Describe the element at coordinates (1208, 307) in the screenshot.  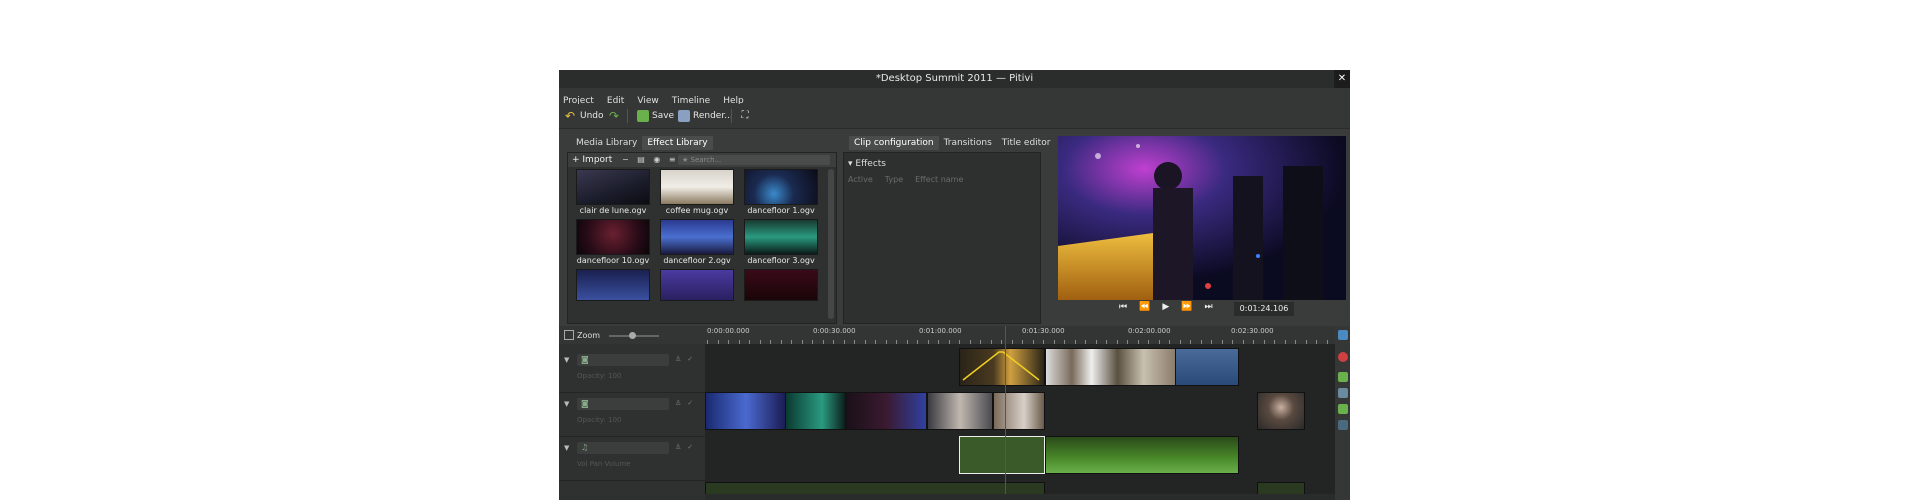
I see `skip-end-icon: ⏭` at that location.